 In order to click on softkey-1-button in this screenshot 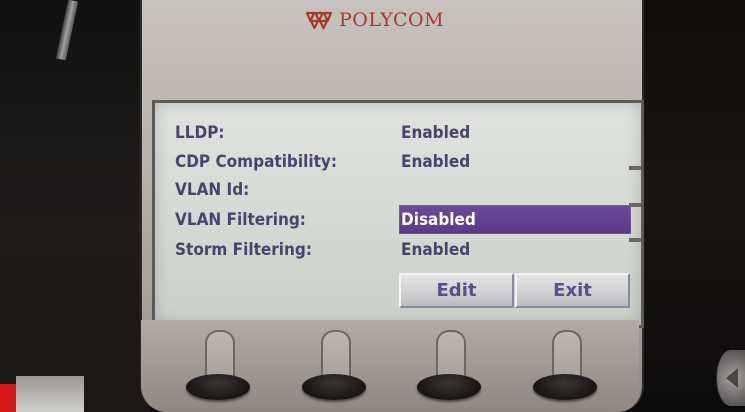, I will do `click(218, 360)`.